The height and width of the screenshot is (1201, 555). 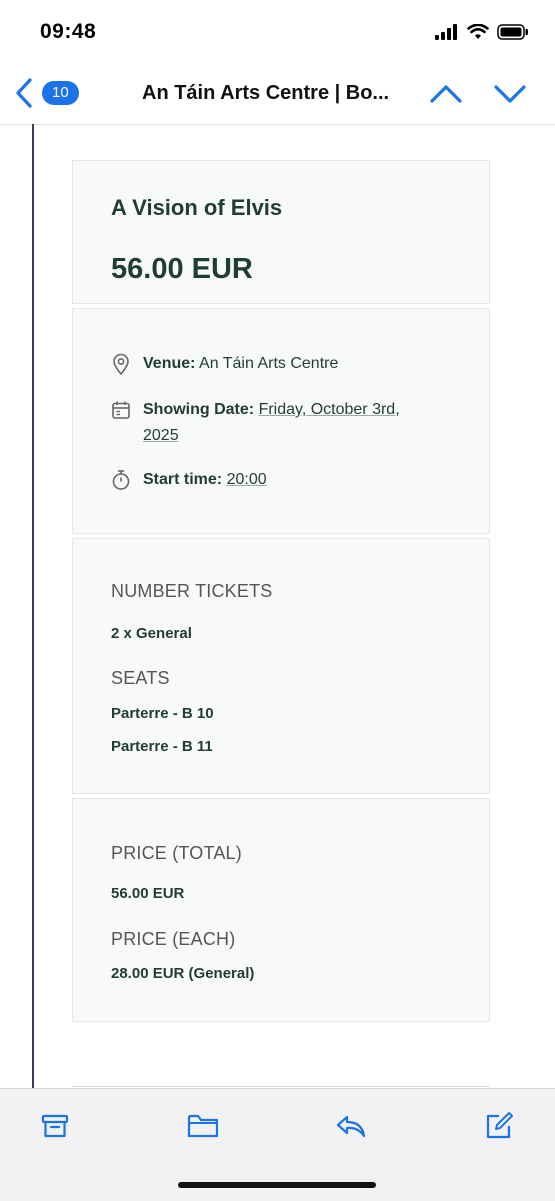 I want to click on price-each-heading: PRICE (EACH), so click(x=173, y=939).